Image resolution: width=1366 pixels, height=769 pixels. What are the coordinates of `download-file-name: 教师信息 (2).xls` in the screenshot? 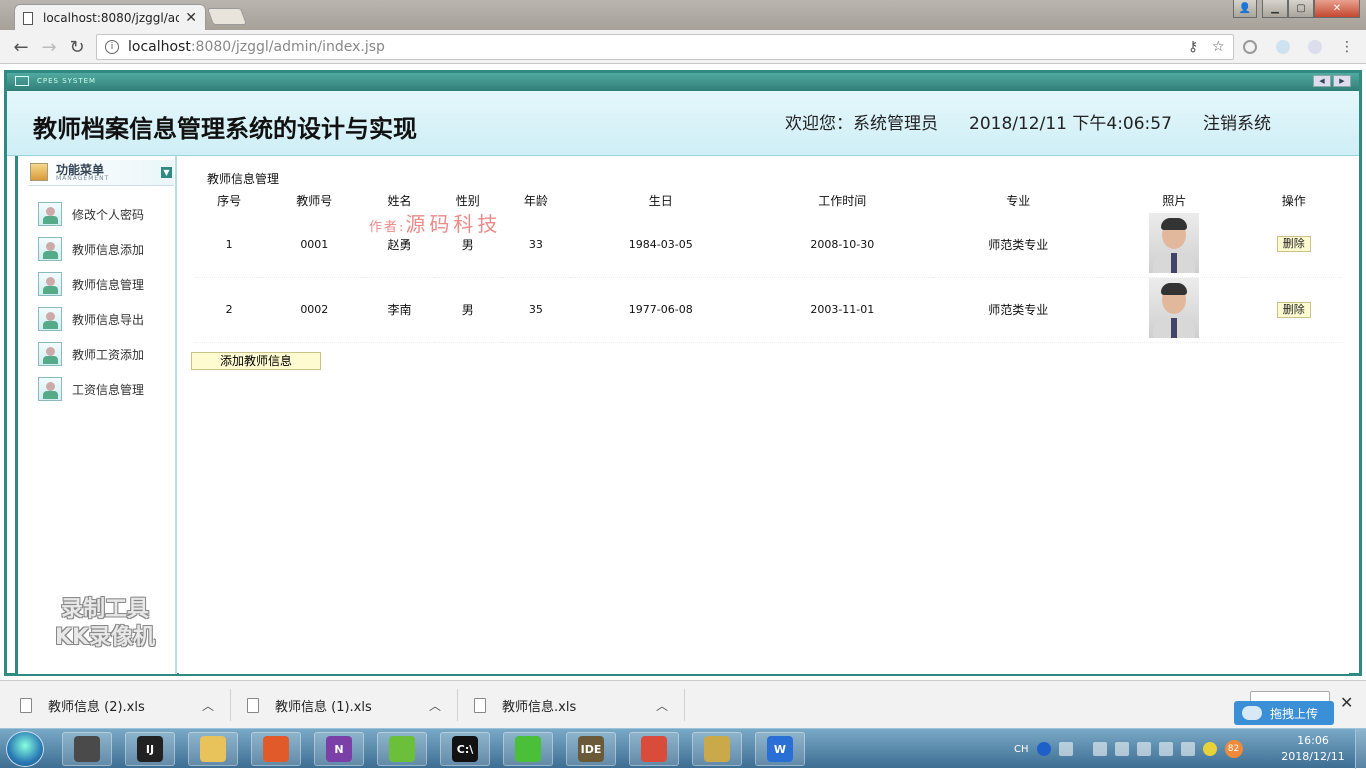 It's located at (96, 707).